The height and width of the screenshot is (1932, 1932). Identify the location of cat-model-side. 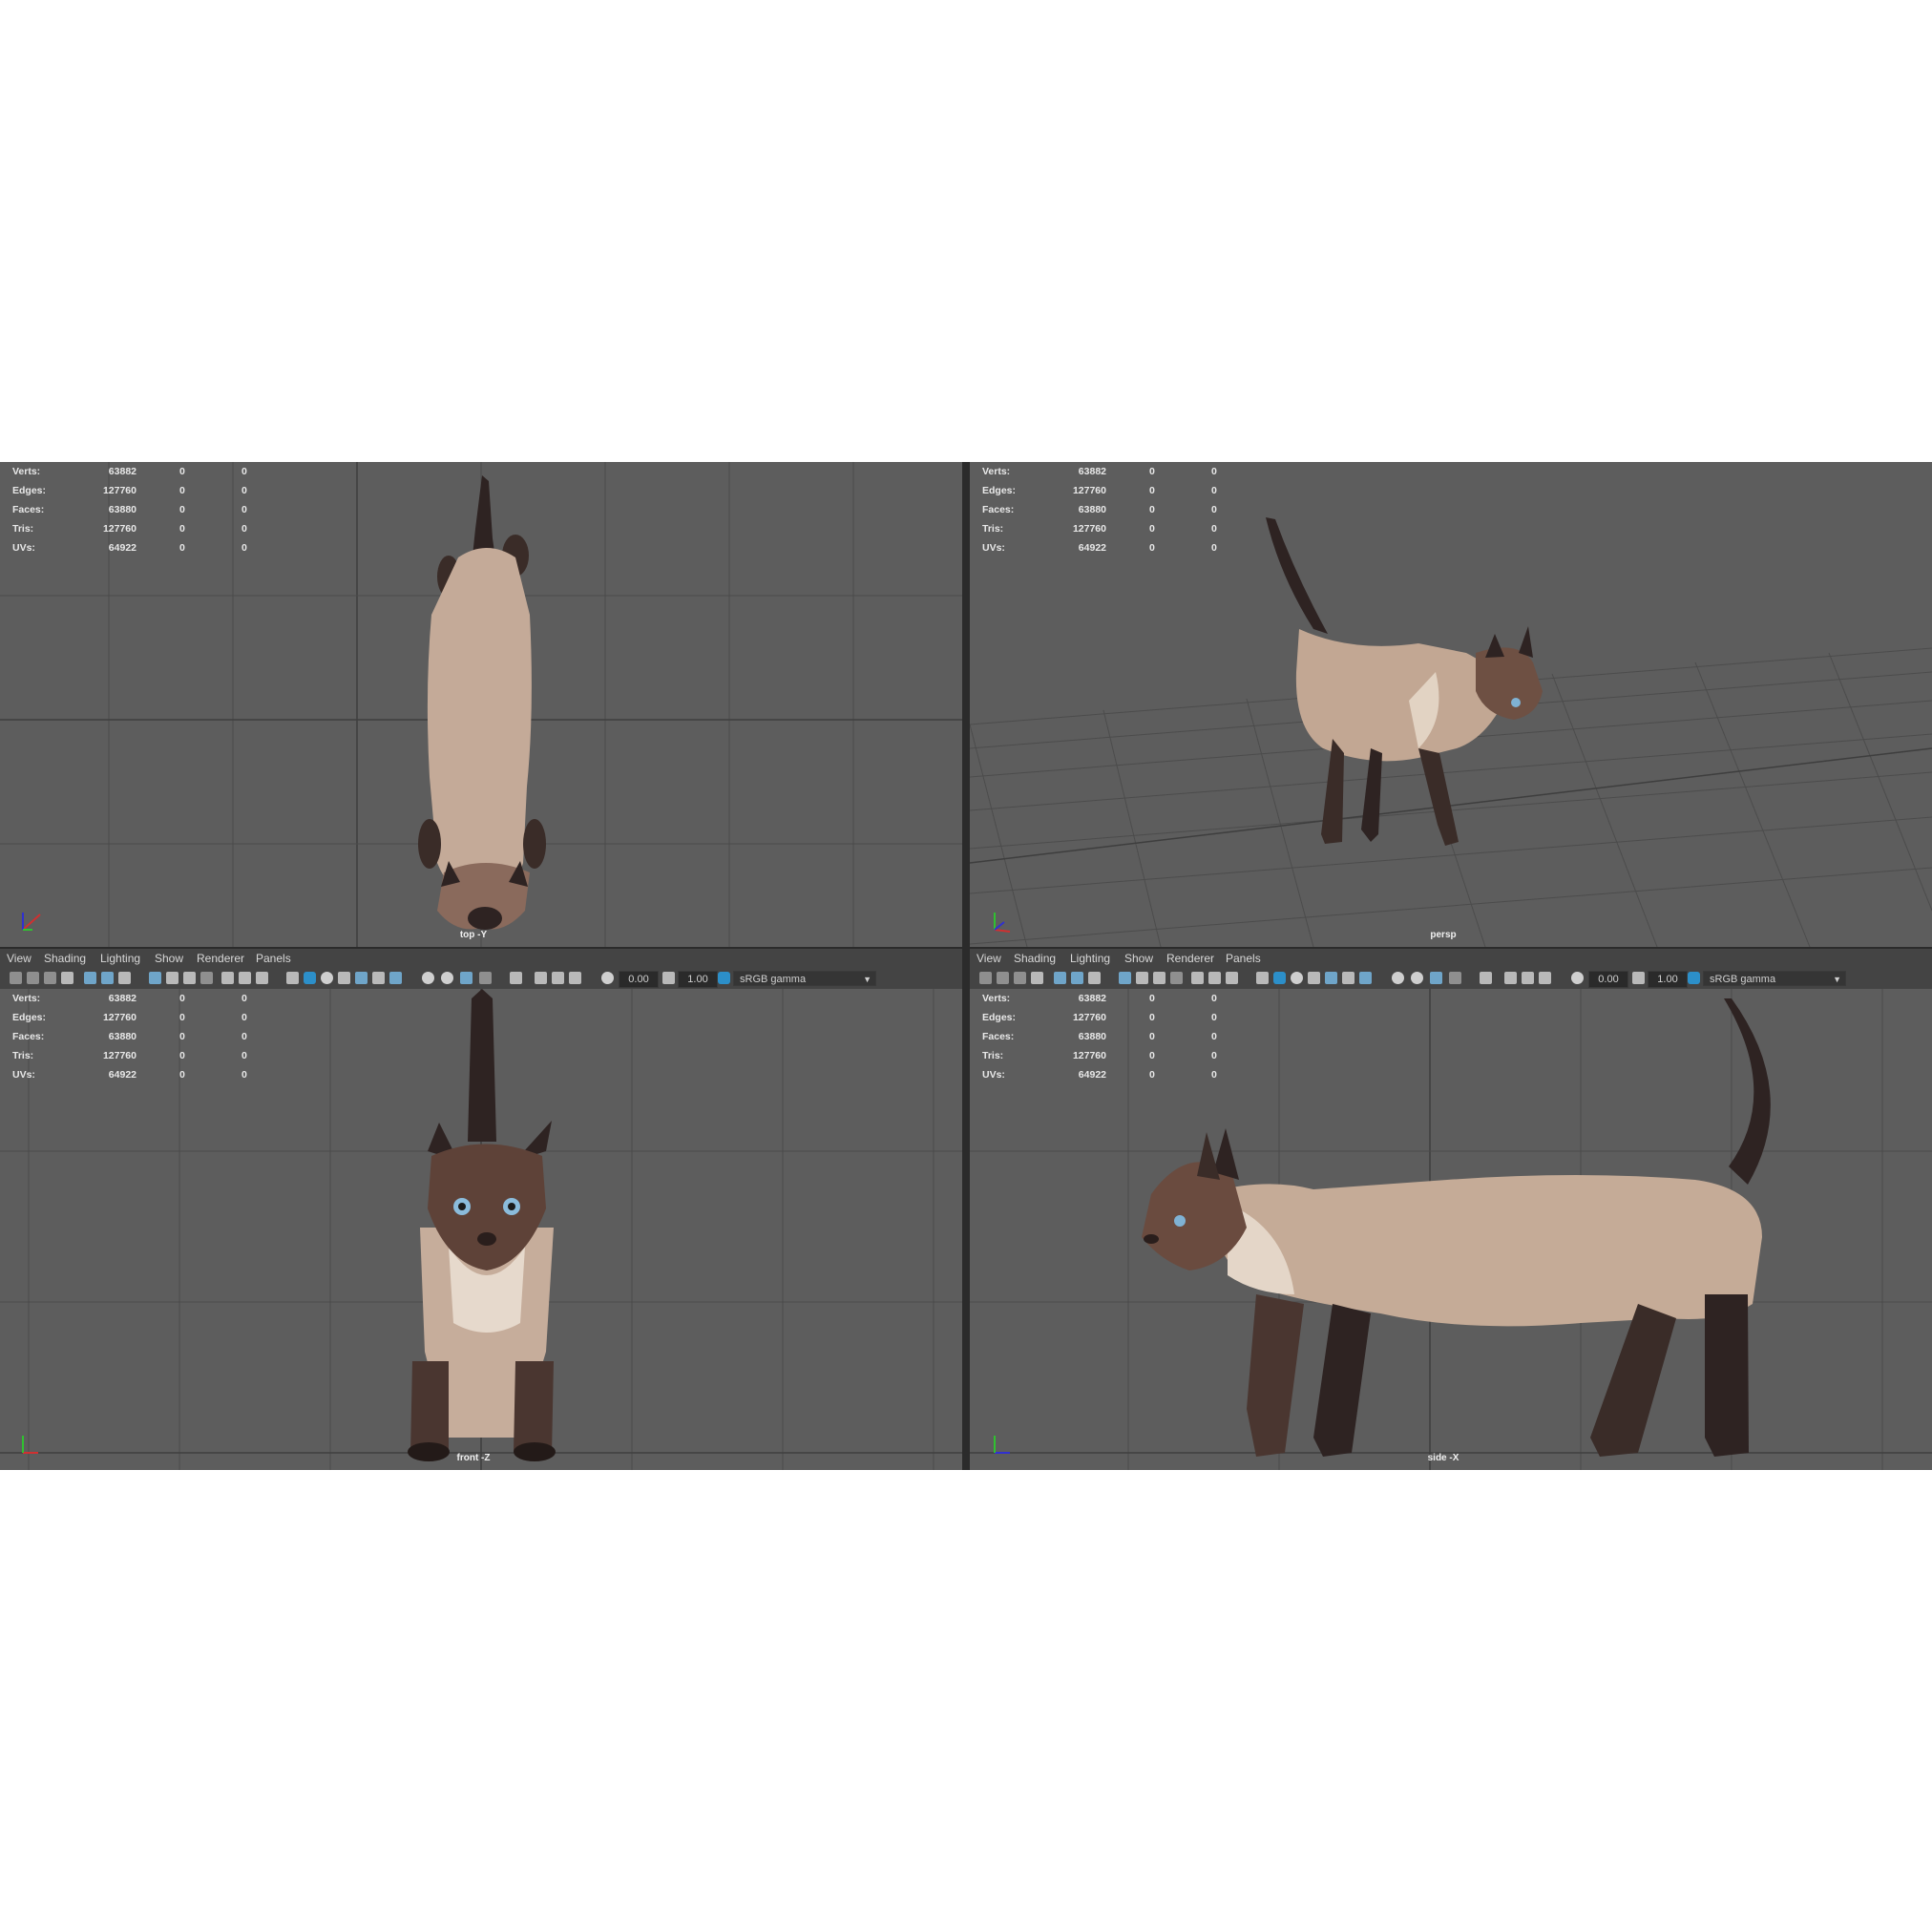
(1456, 1227).